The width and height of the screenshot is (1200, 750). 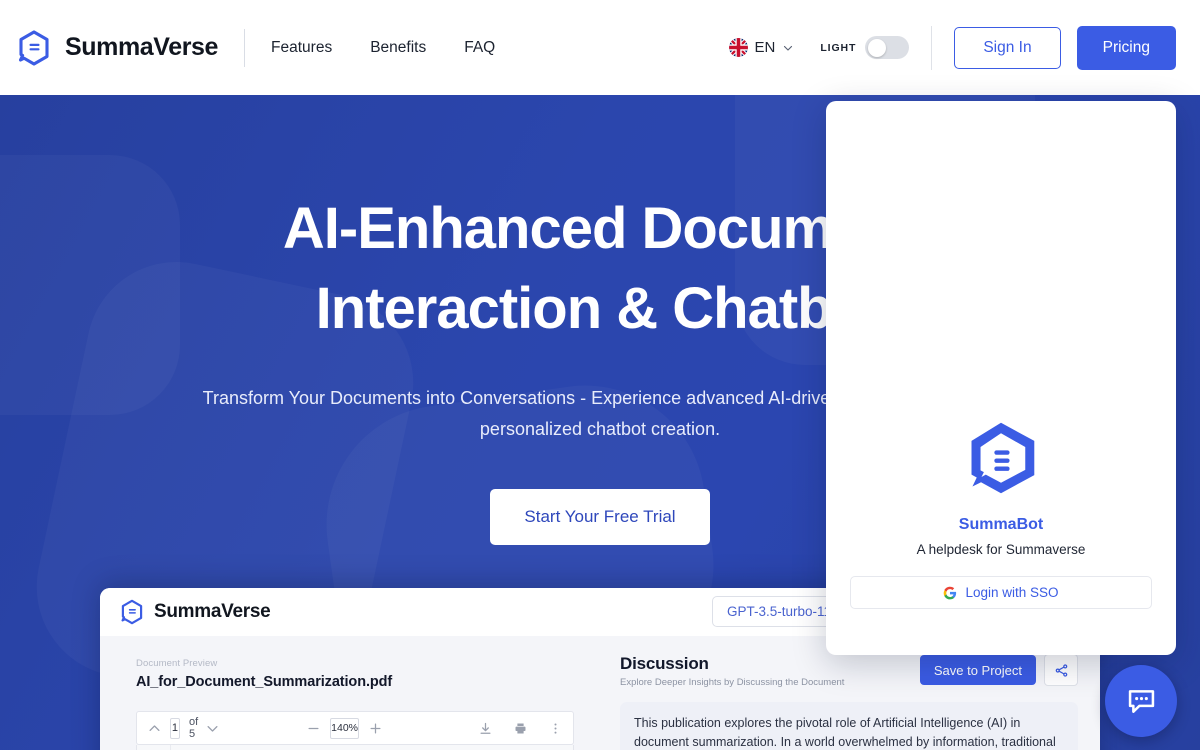 What do you see at coordinates (264, 682) in the screenshot?
I see `document-file-name: AI_for_Document_Summarization.pdf` at bounding box center [264, 682].